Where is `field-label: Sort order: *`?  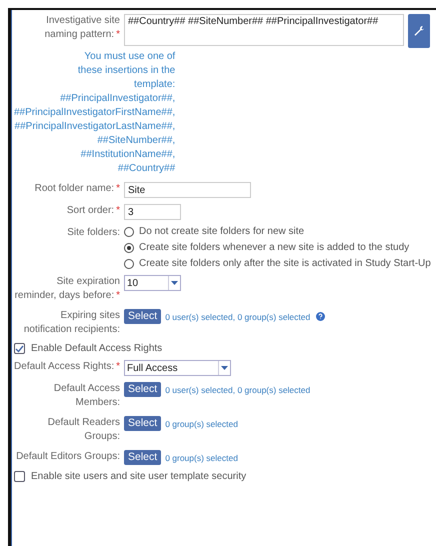 field-label: Sort order: * is located at coordinates (93, 211).